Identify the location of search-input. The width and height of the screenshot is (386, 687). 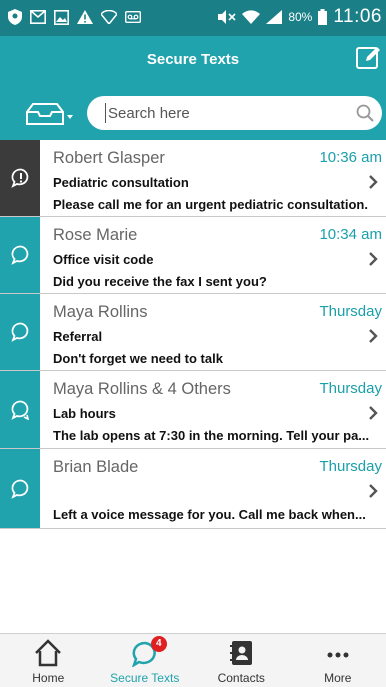
(225, 113).